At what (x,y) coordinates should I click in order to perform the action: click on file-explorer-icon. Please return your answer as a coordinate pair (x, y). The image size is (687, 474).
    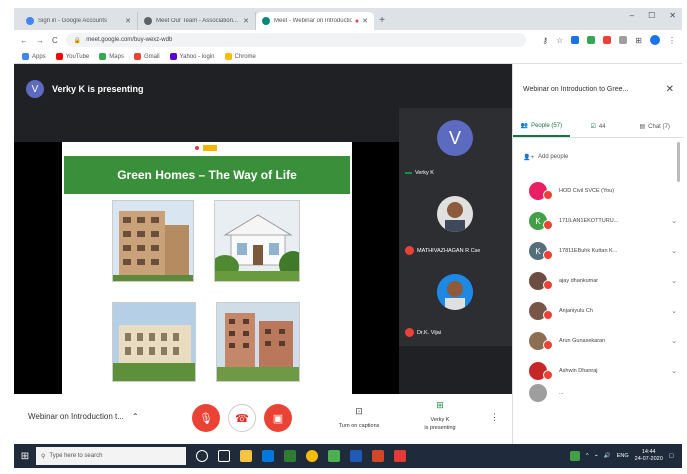
    Looking at the image, I should click on (246, 456).